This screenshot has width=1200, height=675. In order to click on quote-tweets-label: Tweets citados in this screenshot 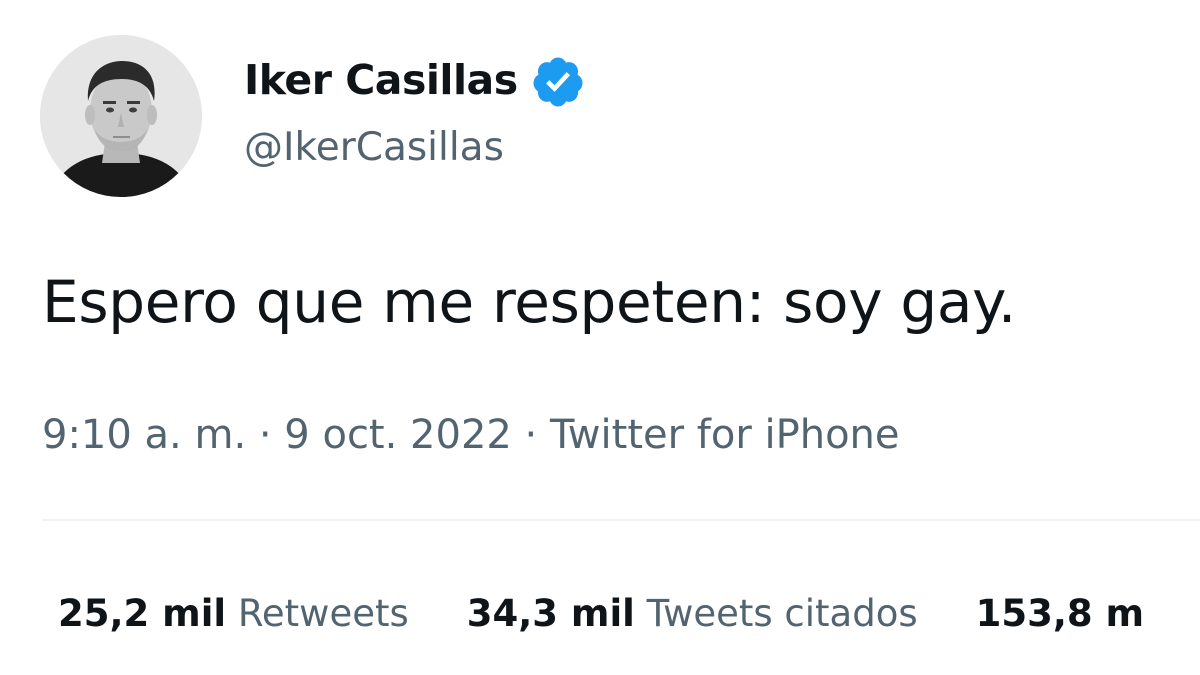, I will do `click(782, 613)`.